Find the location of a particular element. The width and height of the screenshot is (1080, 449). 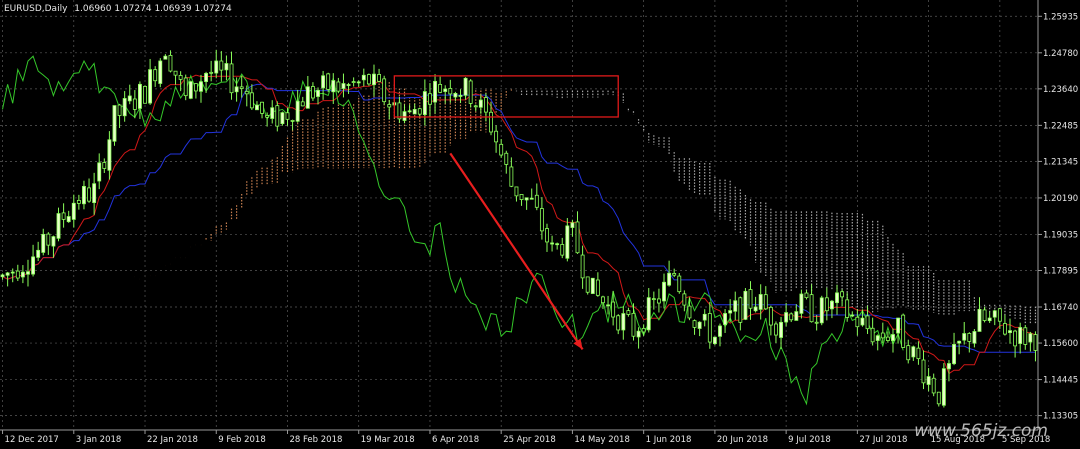

price-tick-label: 1.24780 is located at coordinates (1060, 54).